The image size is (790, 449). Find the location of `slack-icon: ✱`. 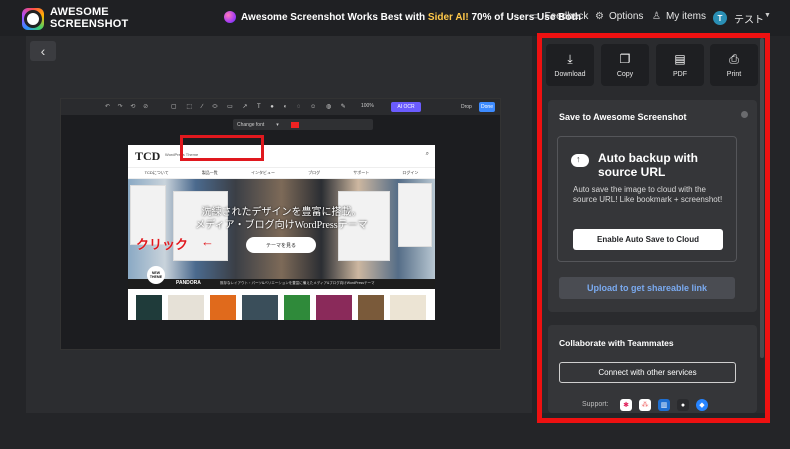

slack-icon: ✱ is located at coordinates (626, 405).